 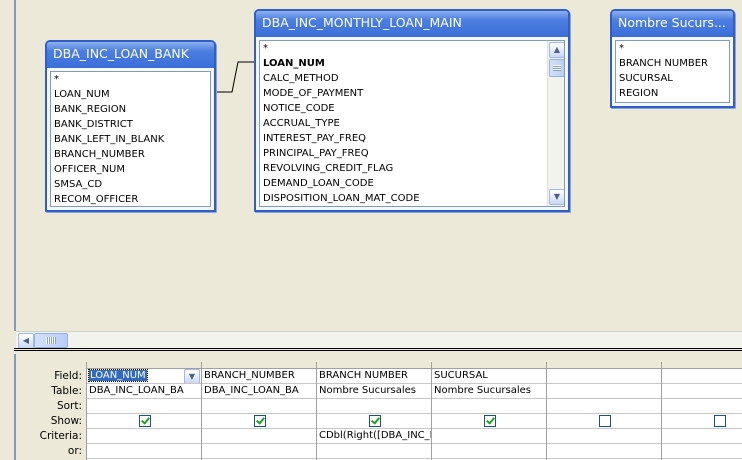 What do you see at coordinates (130, 109) in the screenshot?
I see `field-list-item: BANK_REGION` at bounding box center [130, 109].